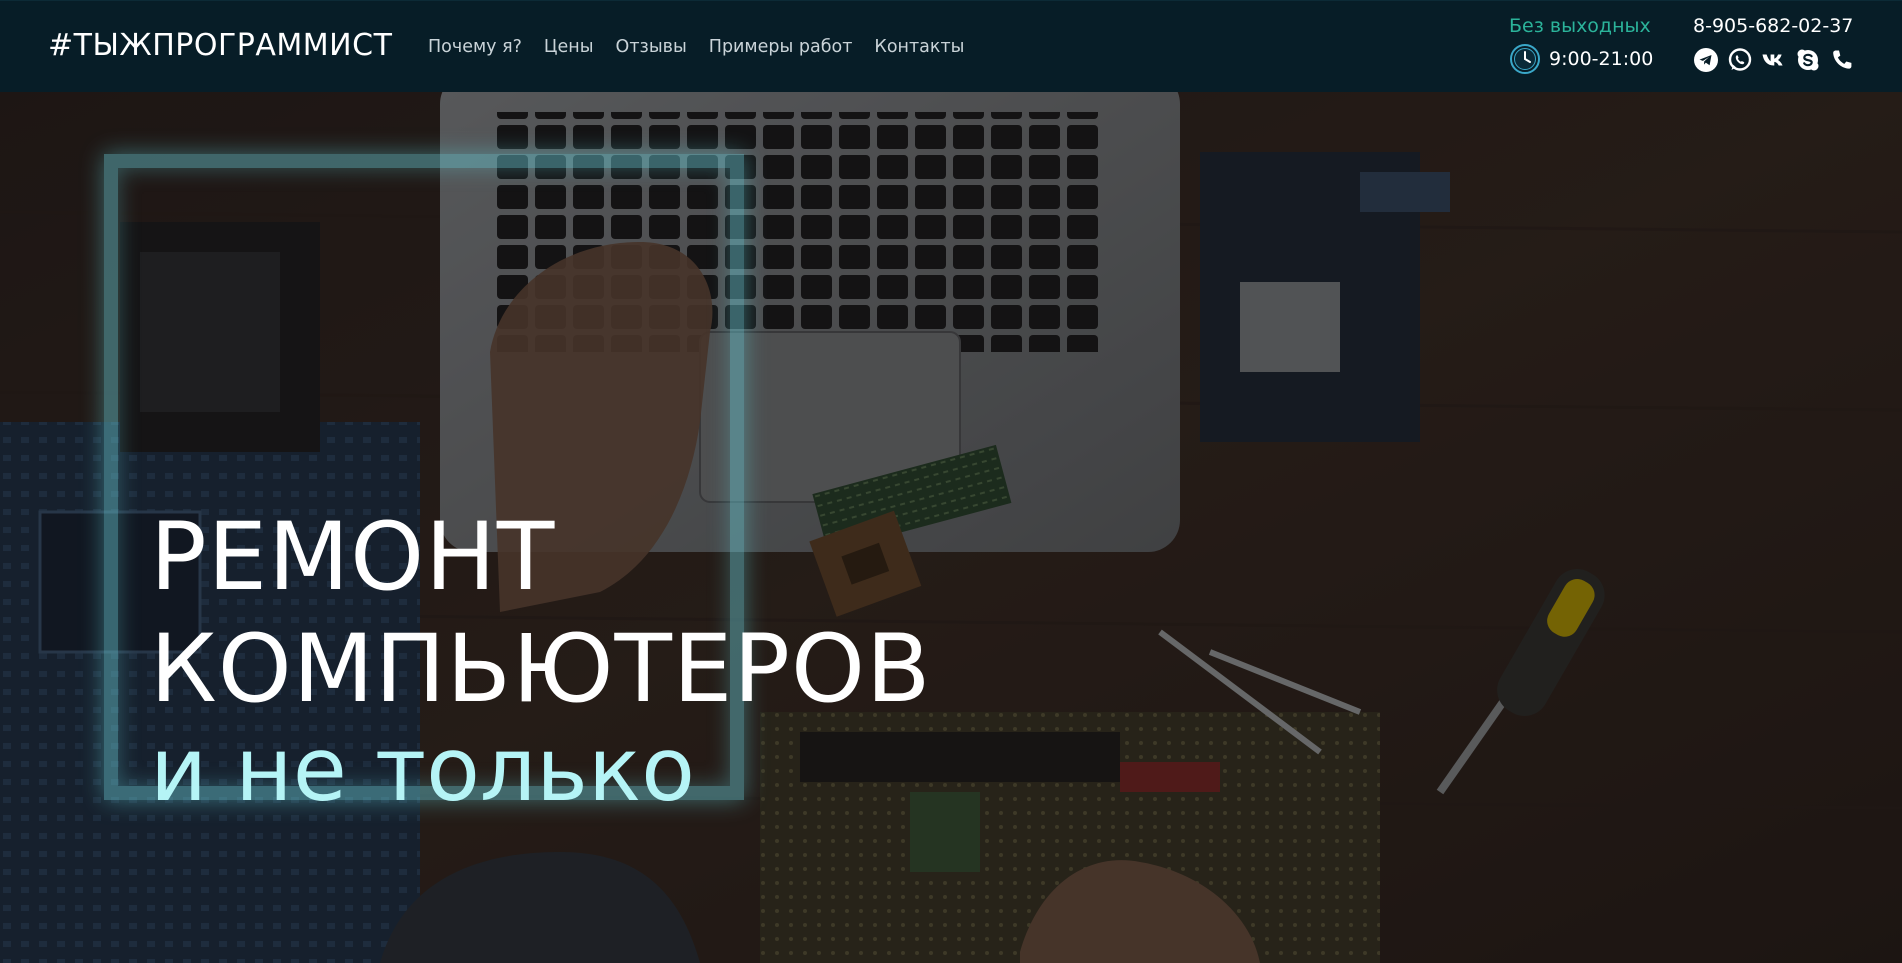 Image resolution: width=1902 pixels, height=963 pixels. I want to click on vk-icon, so click(1774, 60).